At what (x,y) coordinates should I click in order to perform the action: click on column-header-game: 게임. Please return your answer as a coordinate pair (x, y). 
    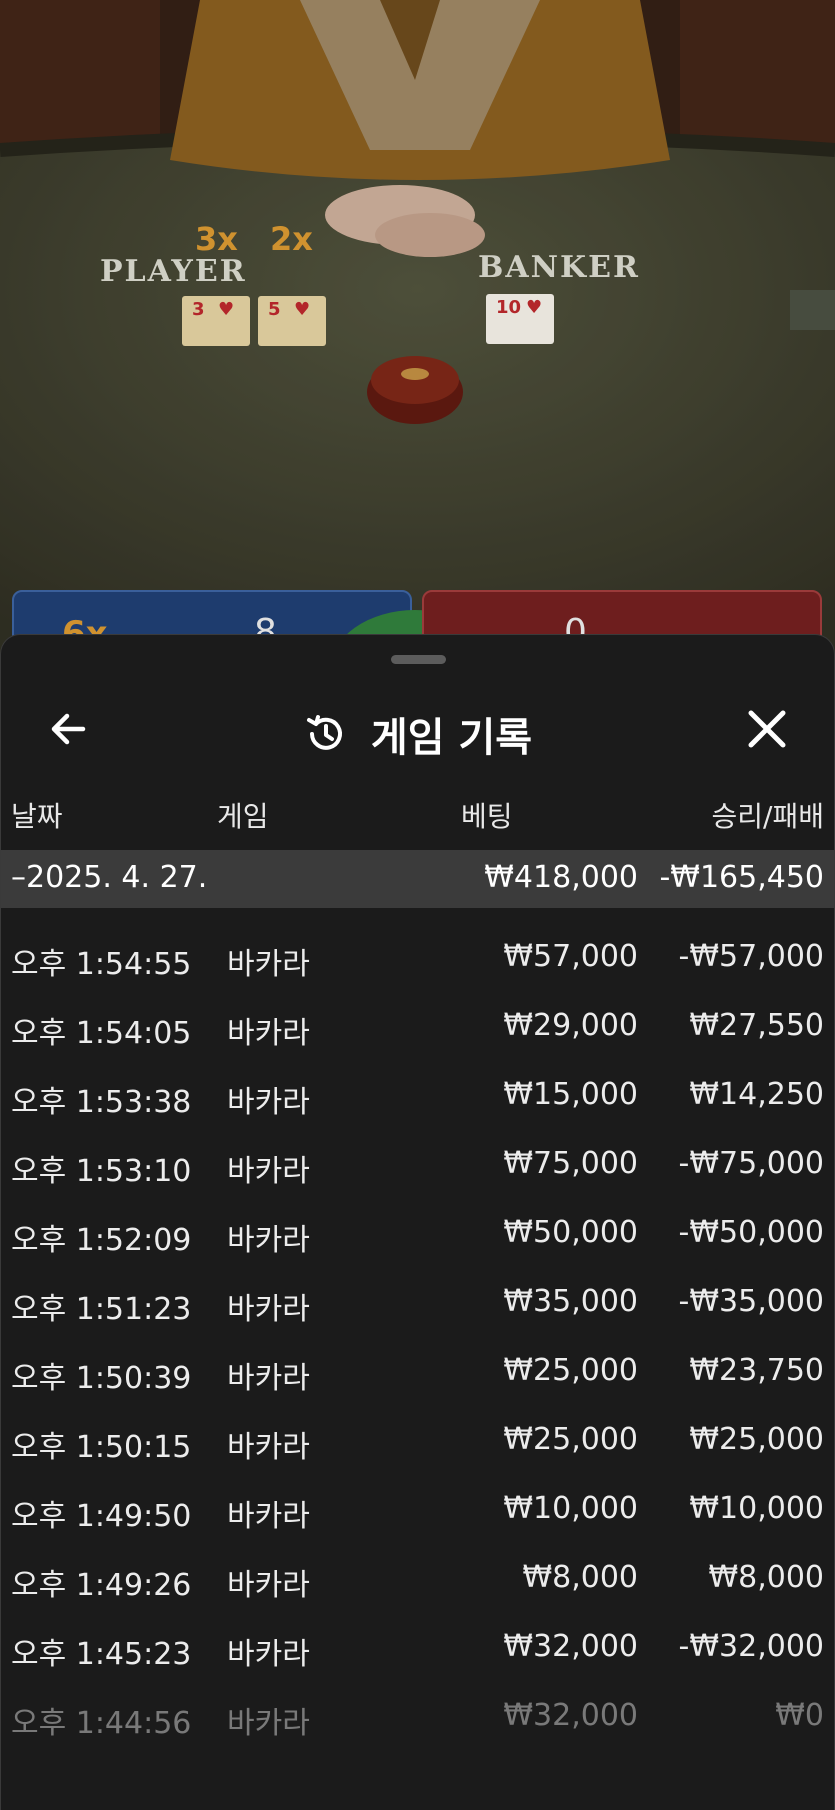
    Looking at the image, I should click on (243, 816).